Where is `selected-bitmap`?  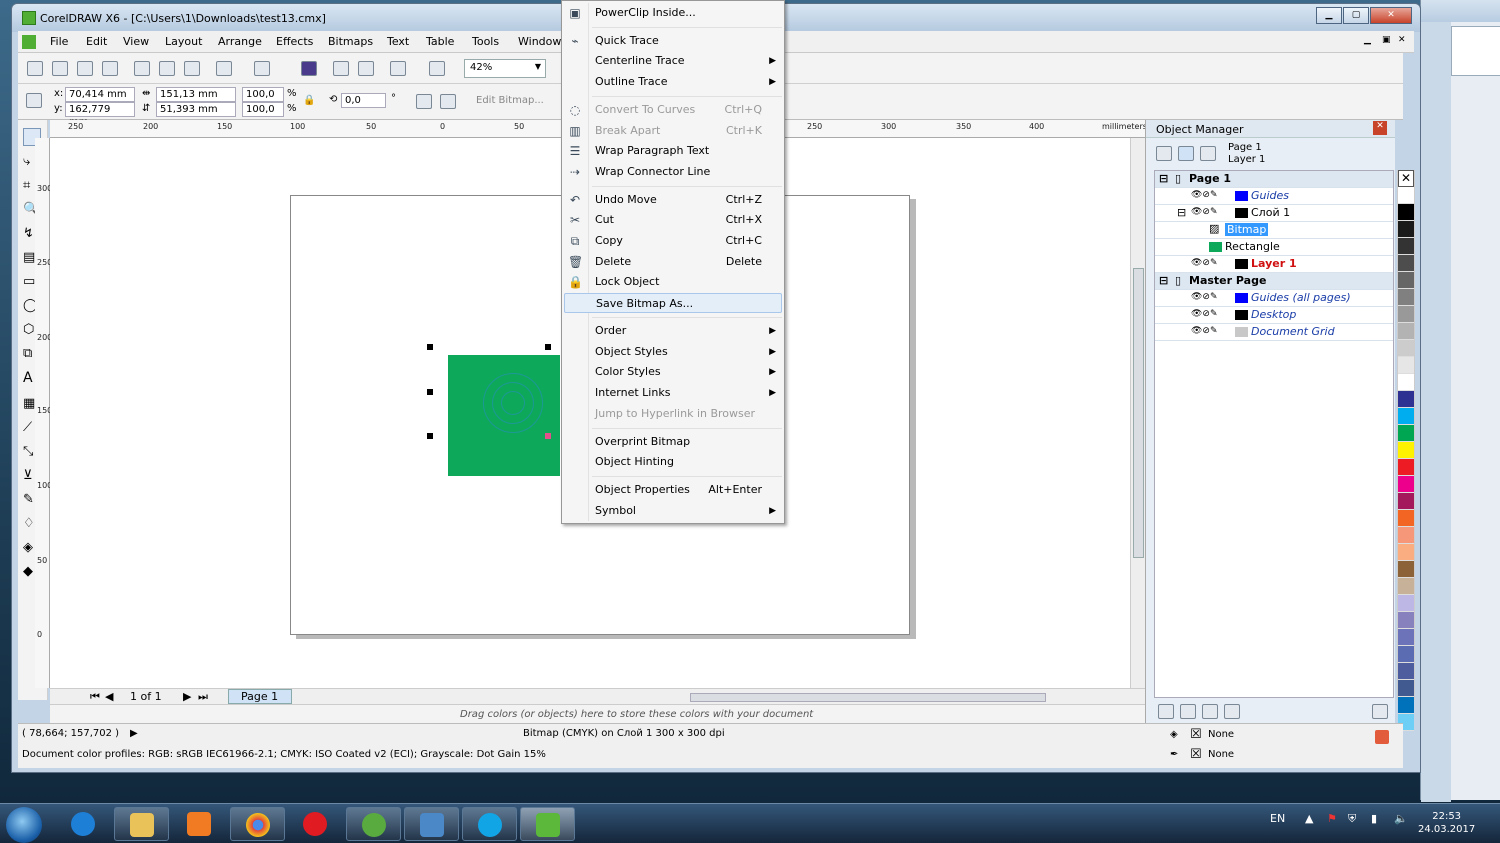 selected-bitmap is located at coordinates (504, 415).